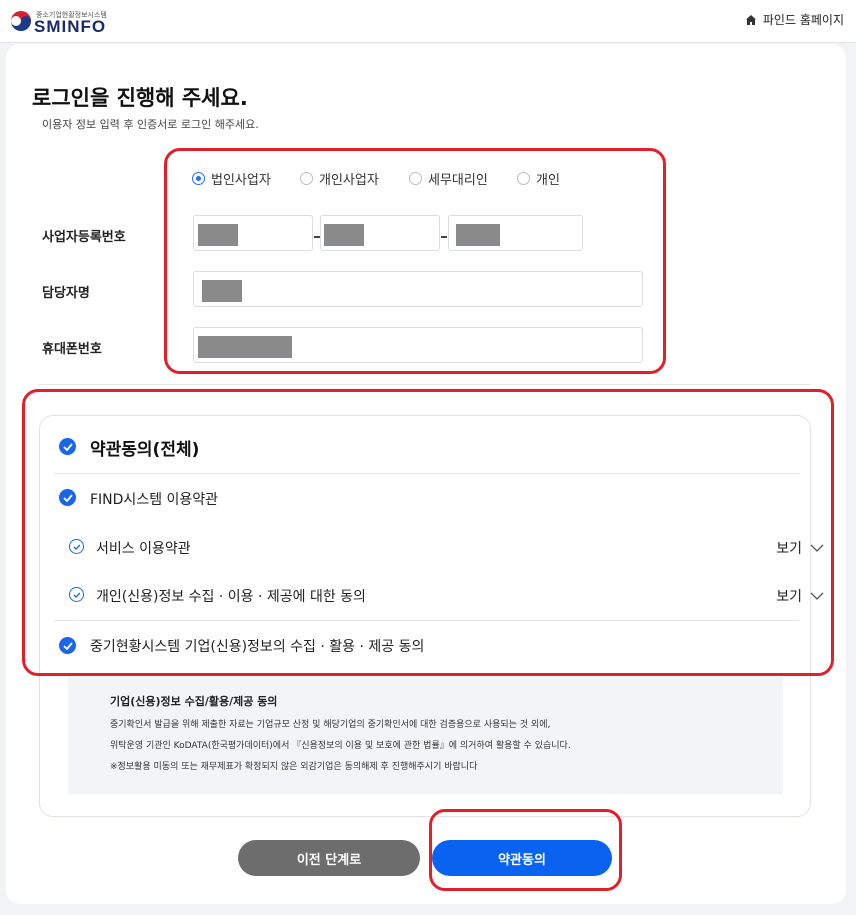 The image size is (856, 915). Describe the element at coordinates (444, 237) in the screenshot. I see `dash-separator` at that location.